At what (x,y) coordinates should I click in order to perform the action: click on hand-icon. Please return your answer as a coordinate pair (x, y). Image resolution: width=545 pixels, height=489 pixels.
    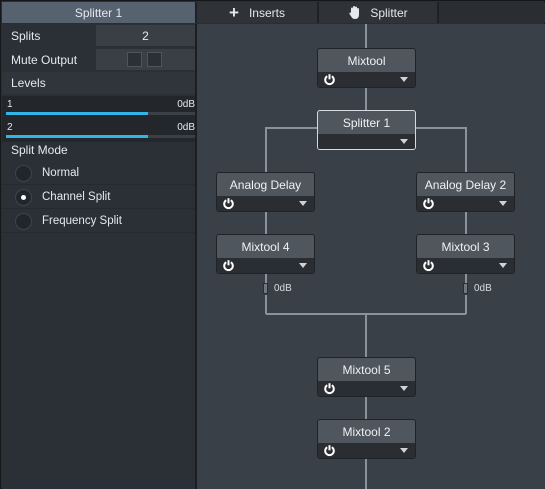
    Looking at the image, I should click on (354, 12).